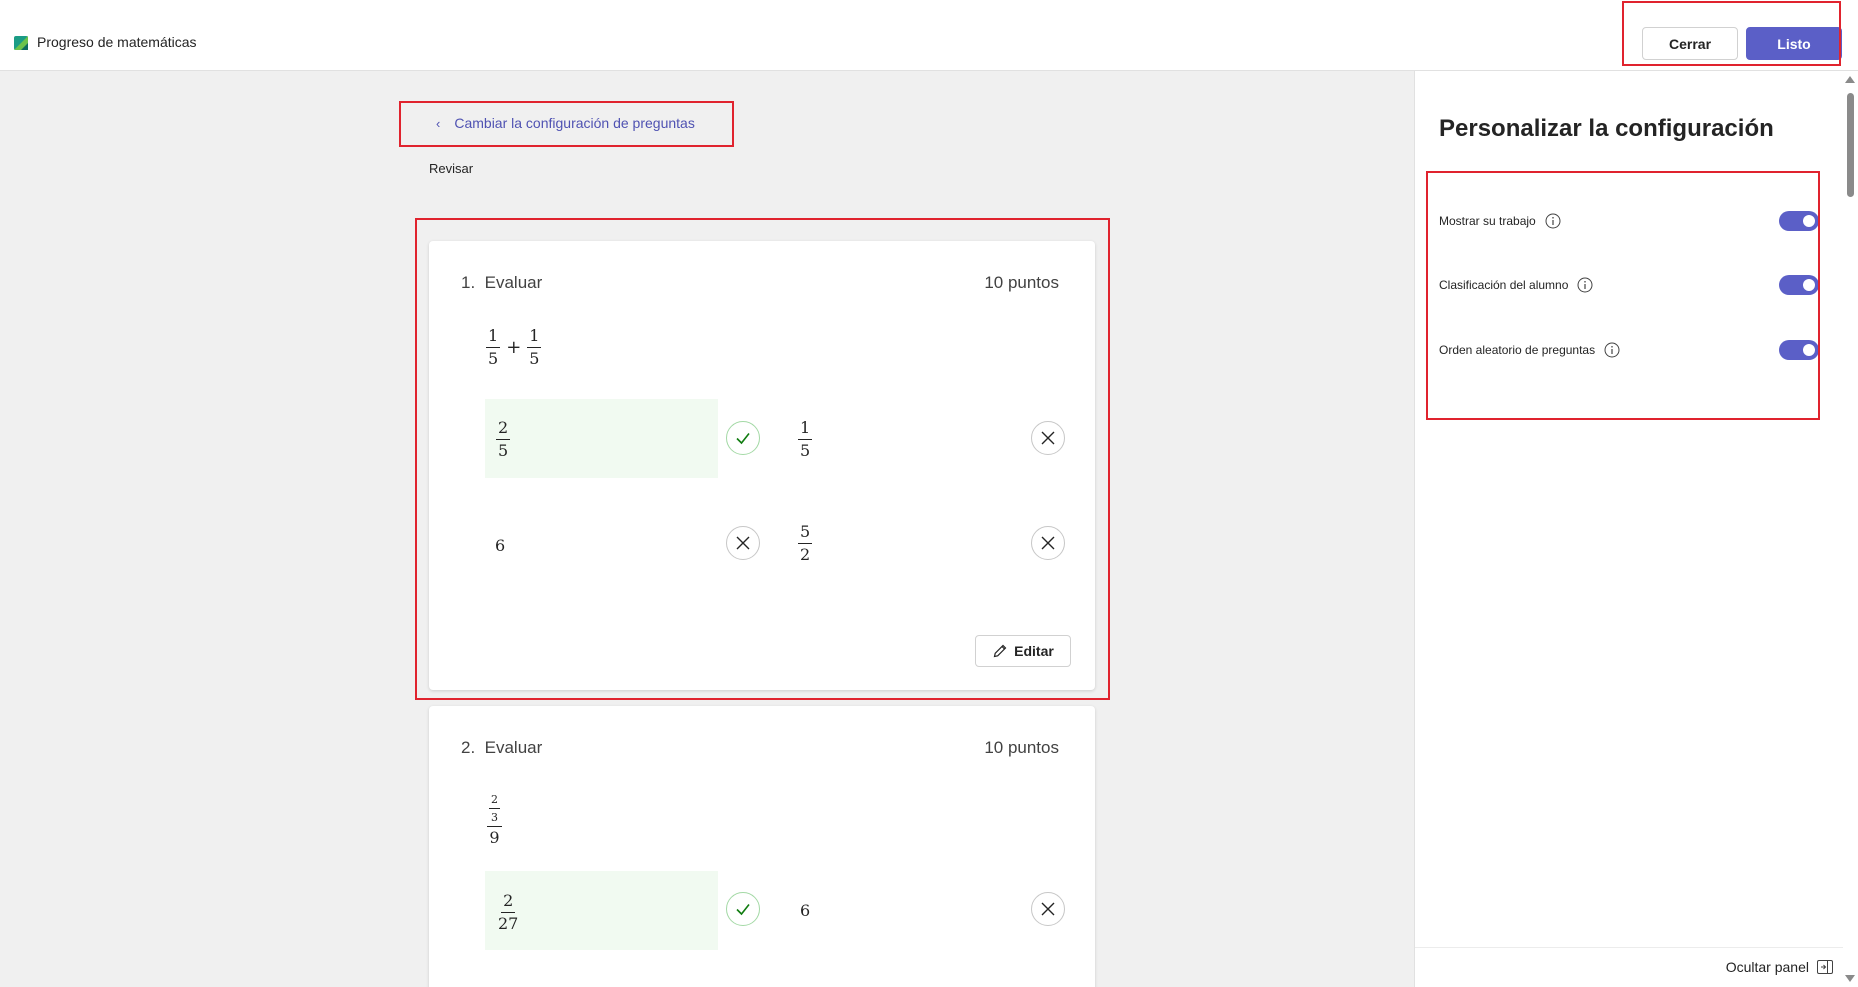  I want to click on scroll-up-arrow-icon, so click(1850, 79).